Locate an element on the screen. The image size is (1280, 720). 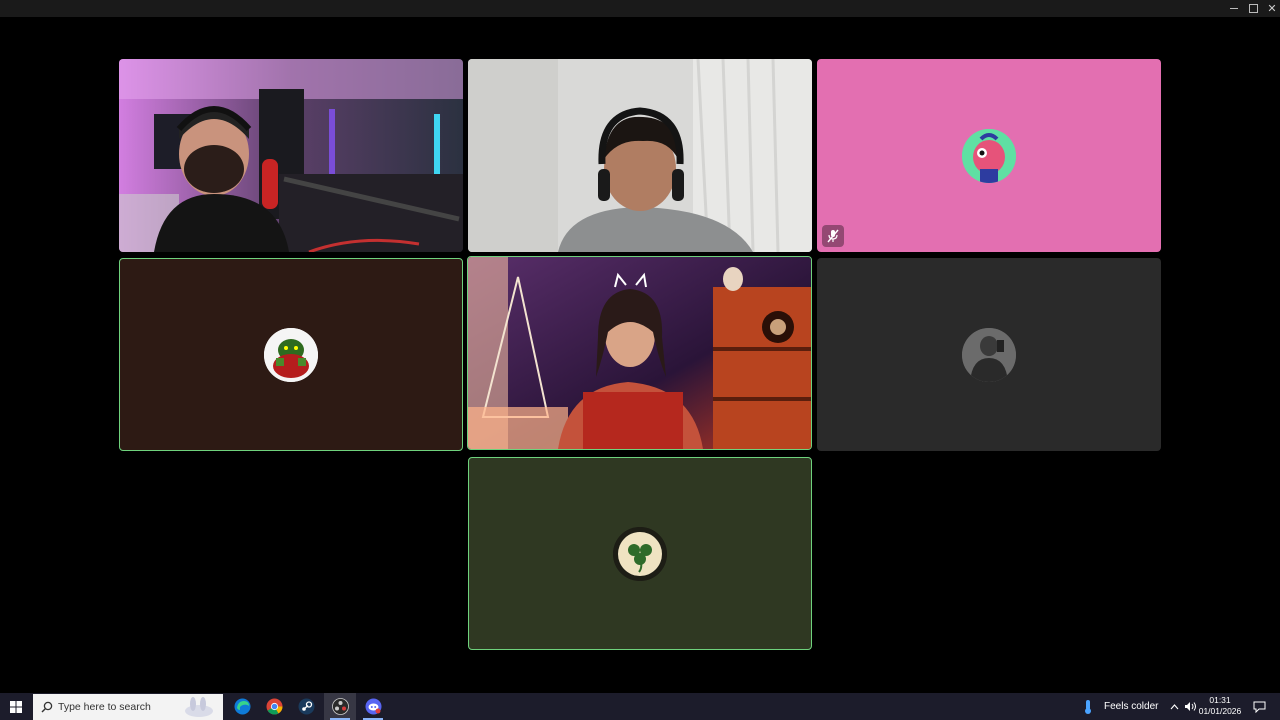
steam-icon is located at coordinates (306, 706).